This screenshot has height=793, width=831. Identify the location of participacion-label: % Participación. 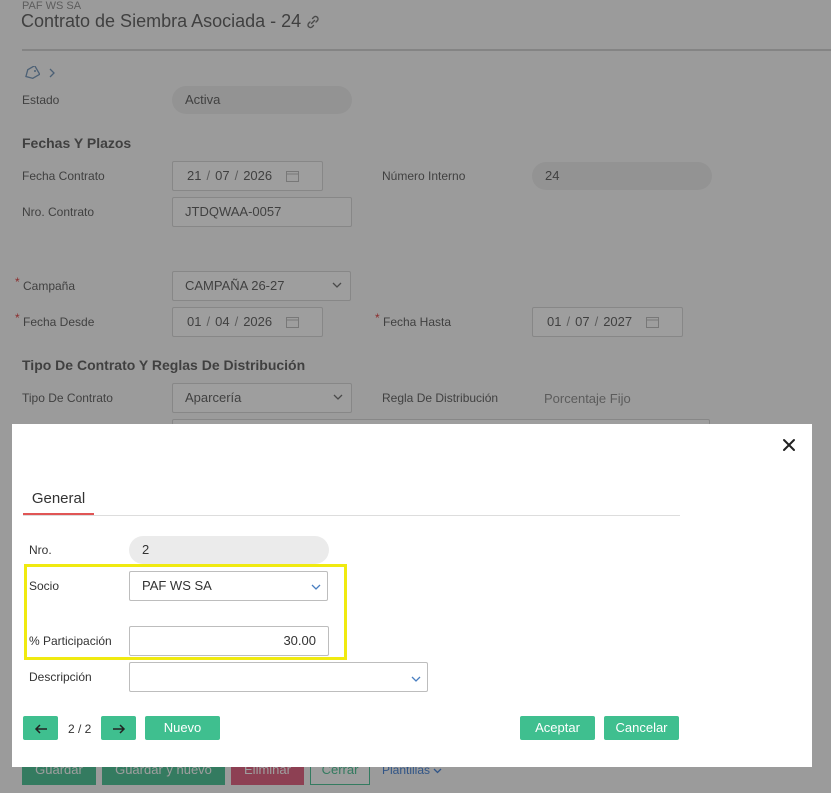
(70, 641).